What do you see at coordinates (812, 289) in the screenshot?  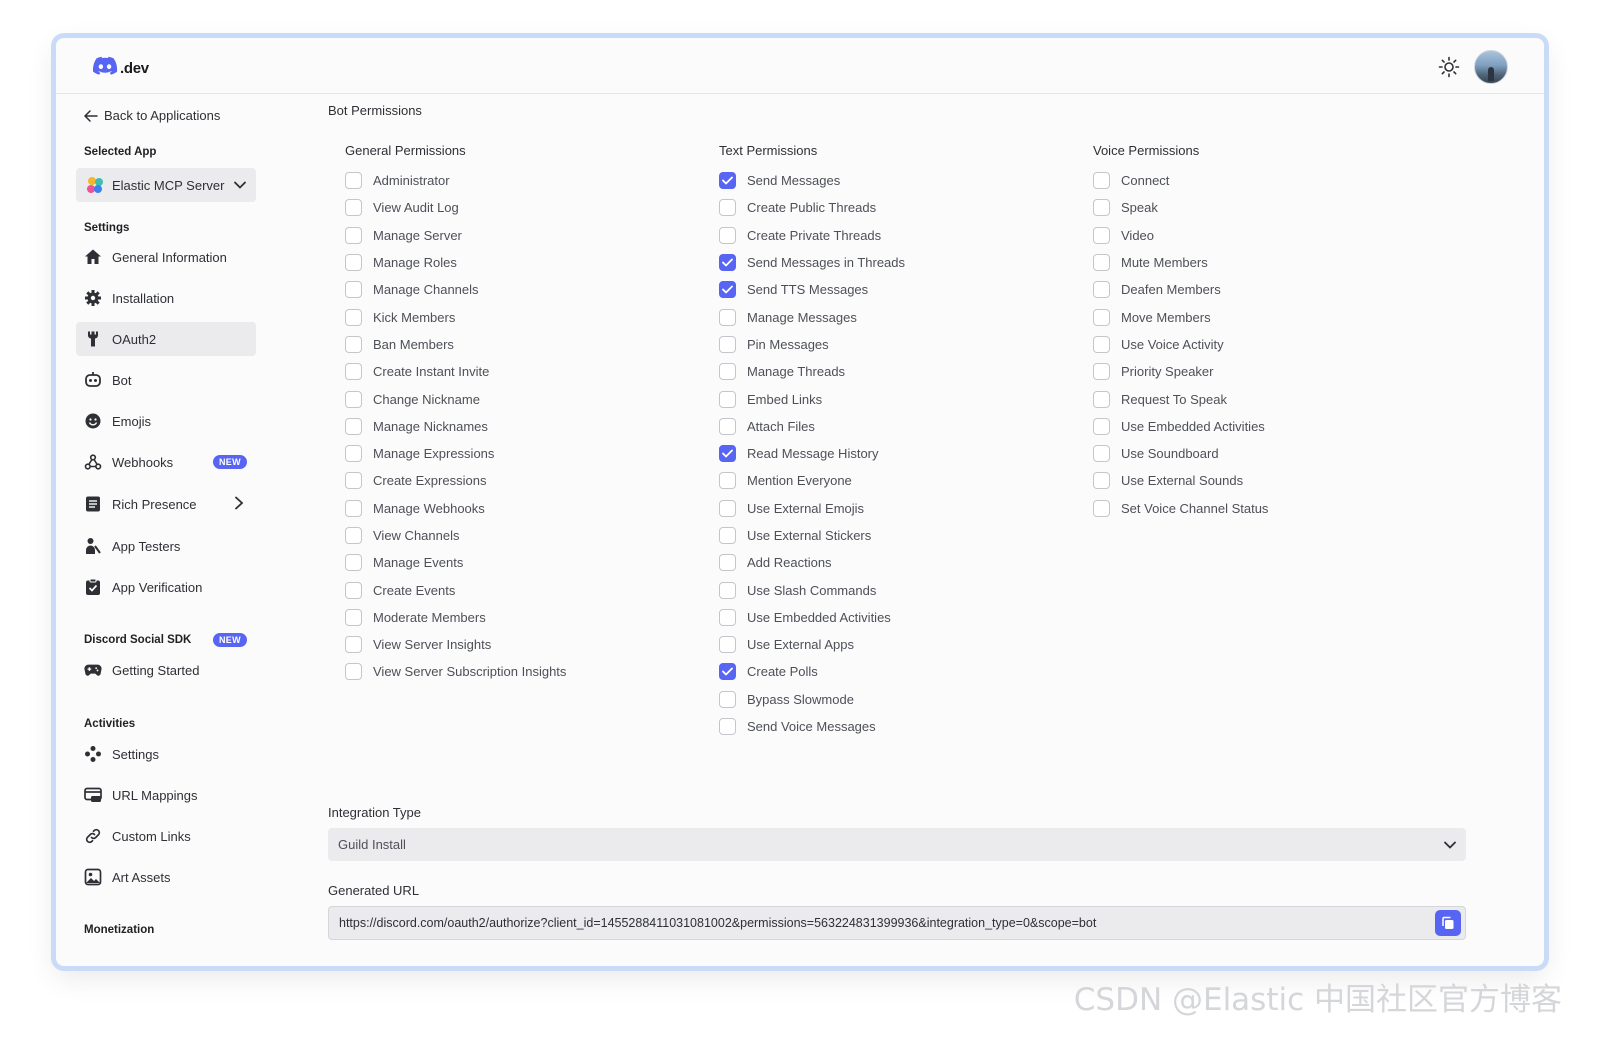 I see `permission-row: Send TTS Messages` at bounding box center [812, 289].